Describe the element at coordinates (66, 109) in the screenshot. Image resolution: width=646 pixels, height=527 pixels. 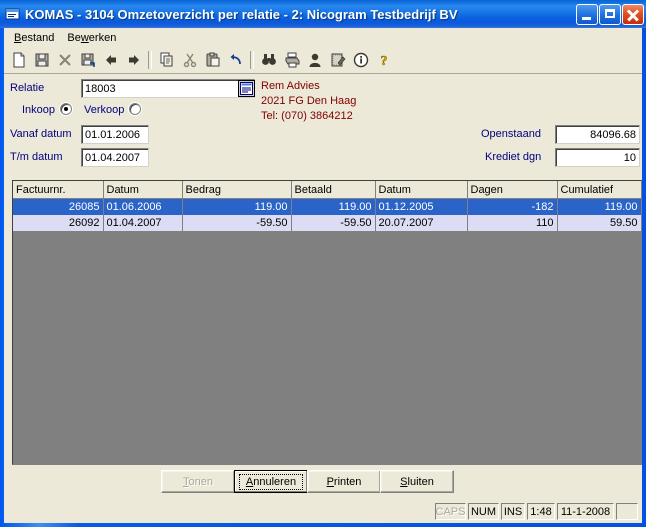
I see `radio-inkoop-mark` at that location.